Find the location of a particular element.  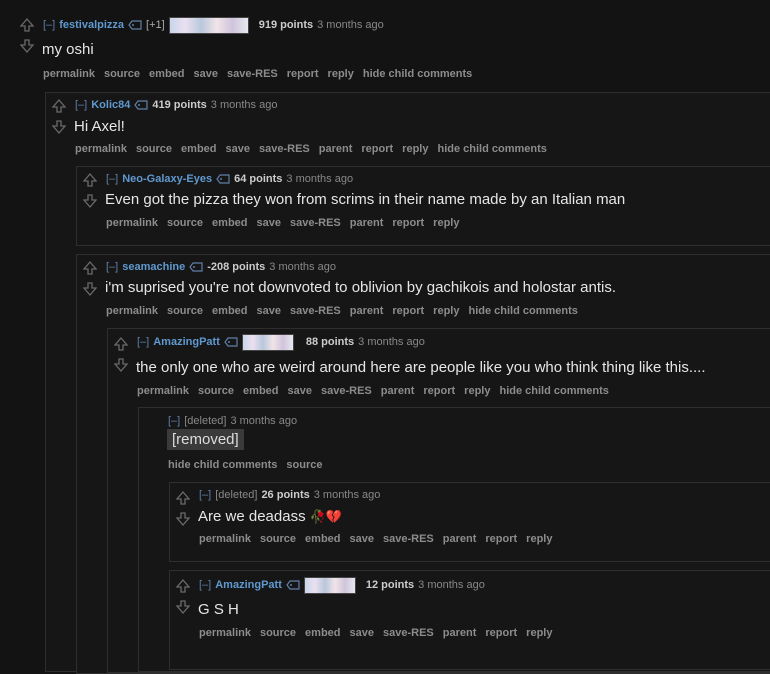

author-link: Kolic84 is located at coordinates (110, 105).